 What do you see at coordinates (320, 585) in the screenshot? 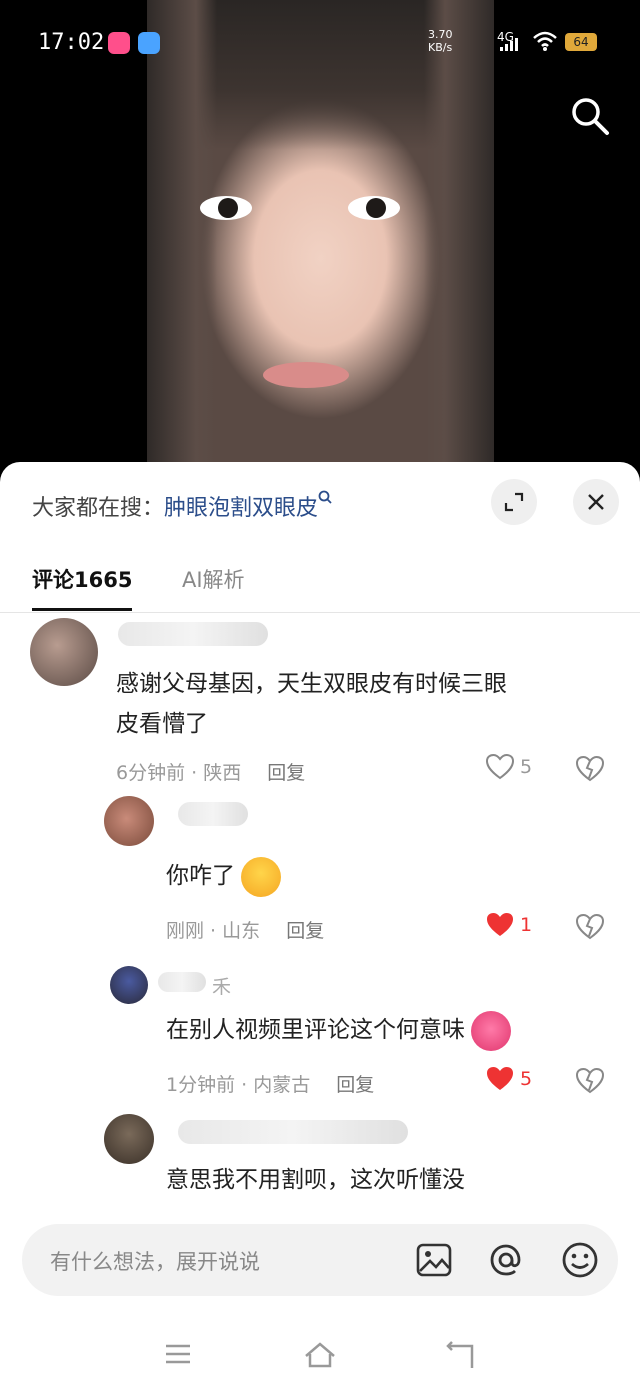
I see `comment-tabs: 评论1665 AI解析` at bounding box center [320, 585].